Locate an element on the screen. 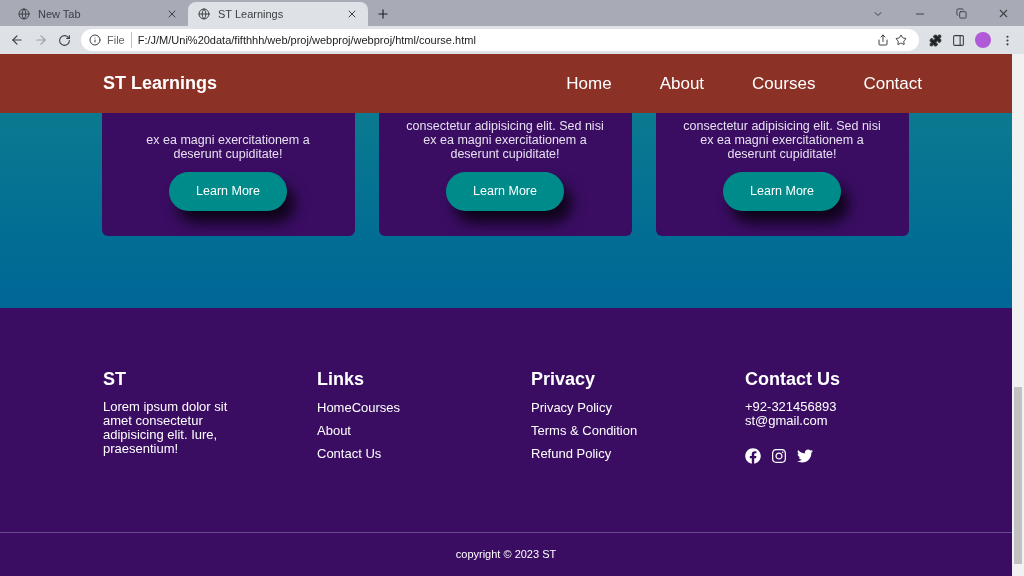  footer-link: Terms & Condition is located at coordinates (638, 431).